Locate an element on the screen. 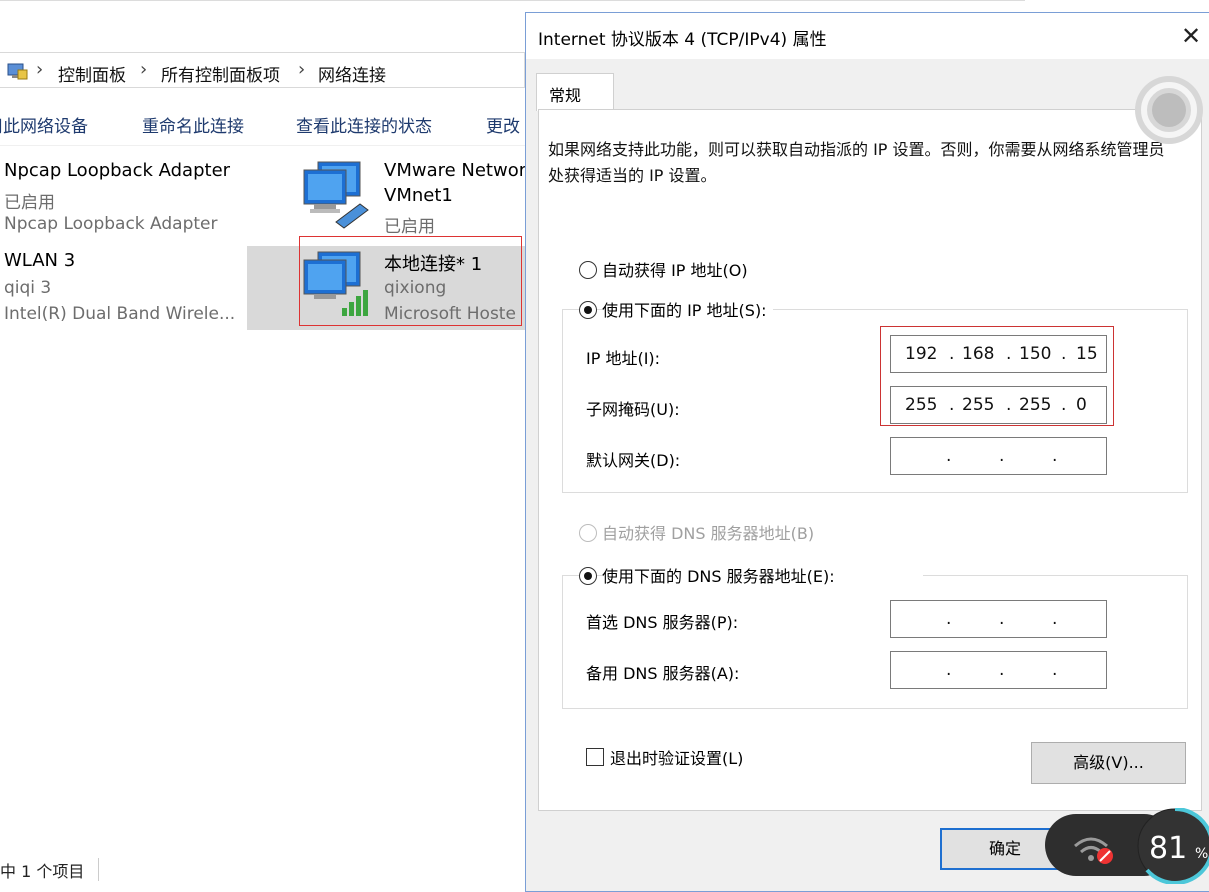  breadcrumb-item: 网络连接 is located at coordinates (352, 73).